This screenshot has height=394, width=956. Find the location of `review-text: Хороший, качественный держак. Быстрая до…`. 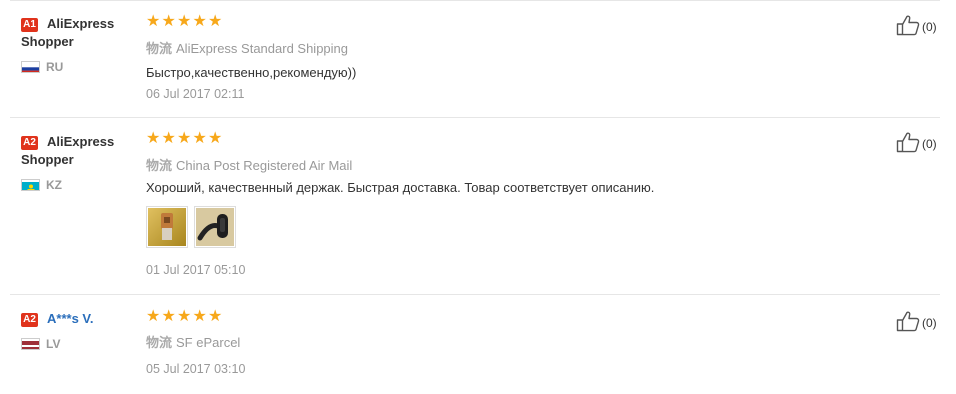

review-text: Хороший, качественный держак. Быстрая до… is located at coordinates (400, 187).